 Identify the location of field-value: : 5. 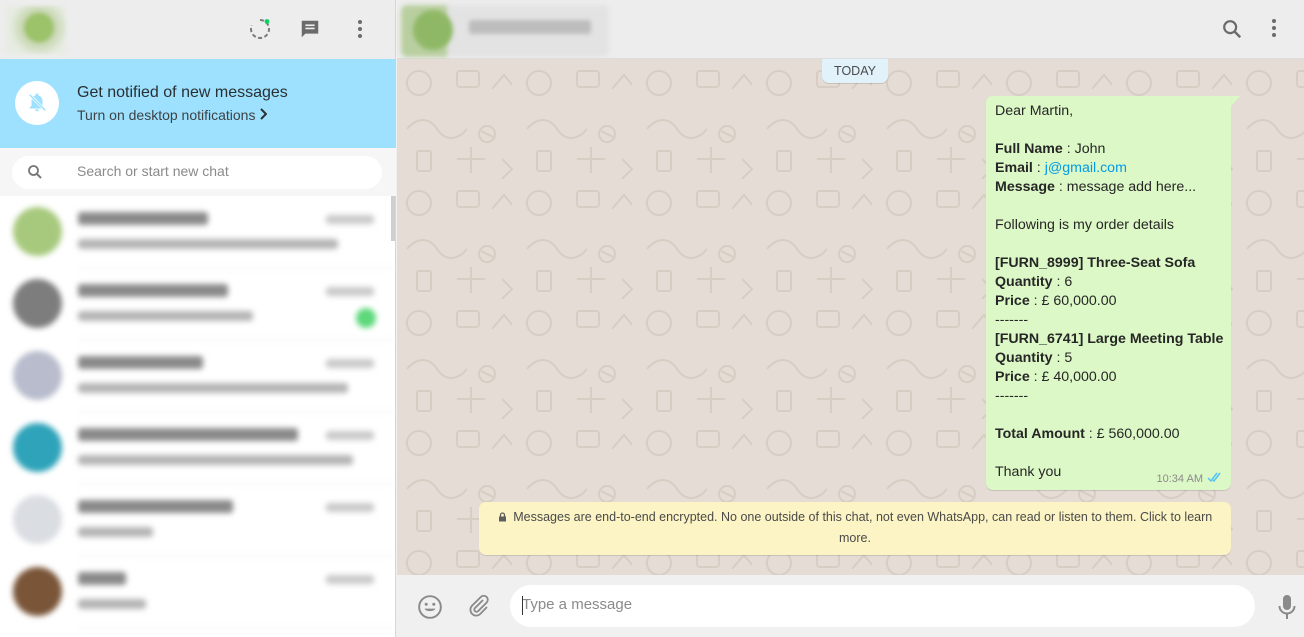
(1062, 358).